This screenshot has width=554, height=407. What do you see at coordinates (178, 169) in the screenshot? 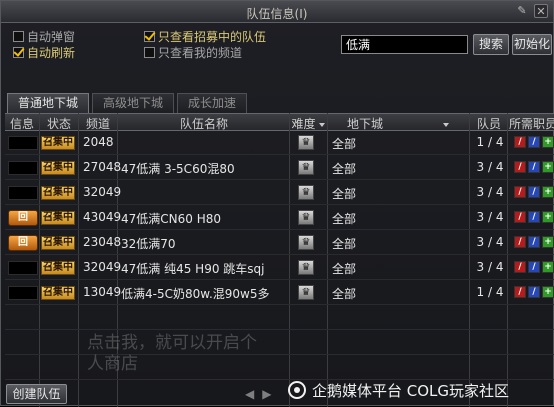
I see `team-name-cell: 47低满 3-5C60混80` at bounding box center [178, 169].